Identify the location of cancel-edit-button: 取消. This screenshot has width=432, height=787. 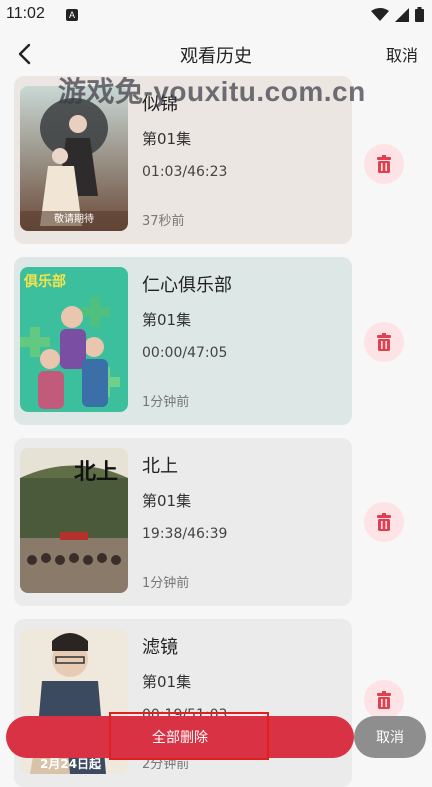
(402, 54).